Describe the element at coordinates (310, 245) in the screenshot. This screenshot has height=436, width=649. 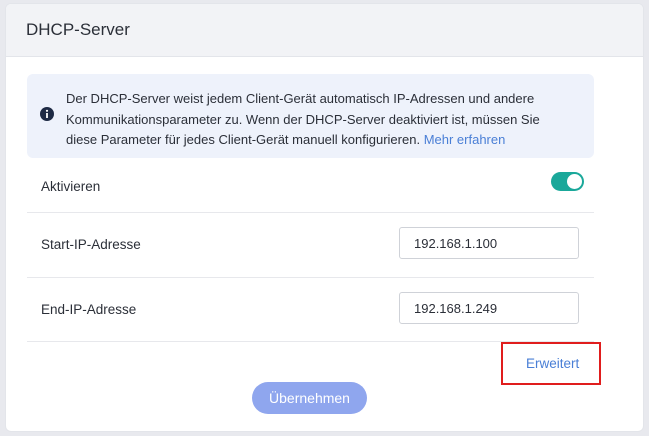
I see `start-ip-row: Start-IP-Adresse` at that location.